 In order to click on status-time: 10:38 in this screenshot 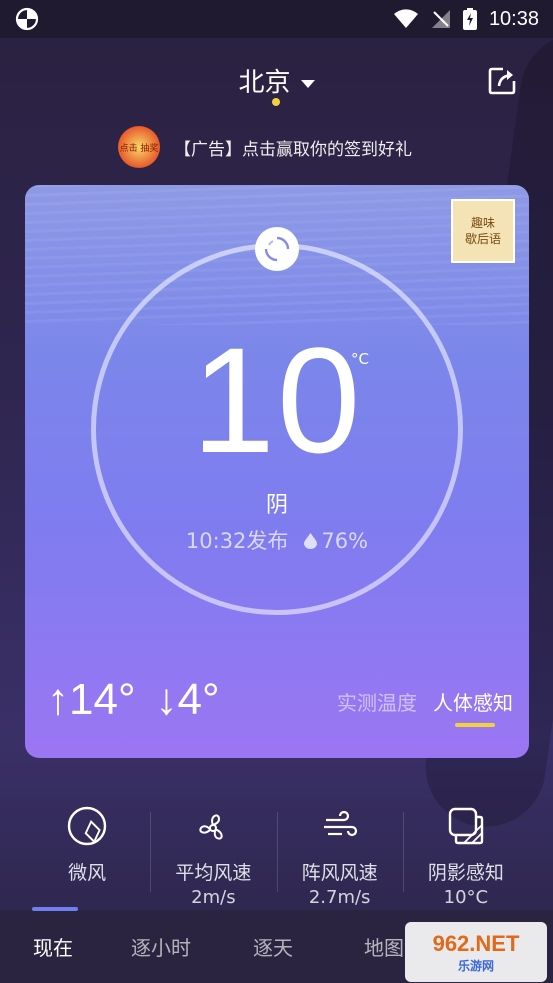, I will do `click(513, 18)`.